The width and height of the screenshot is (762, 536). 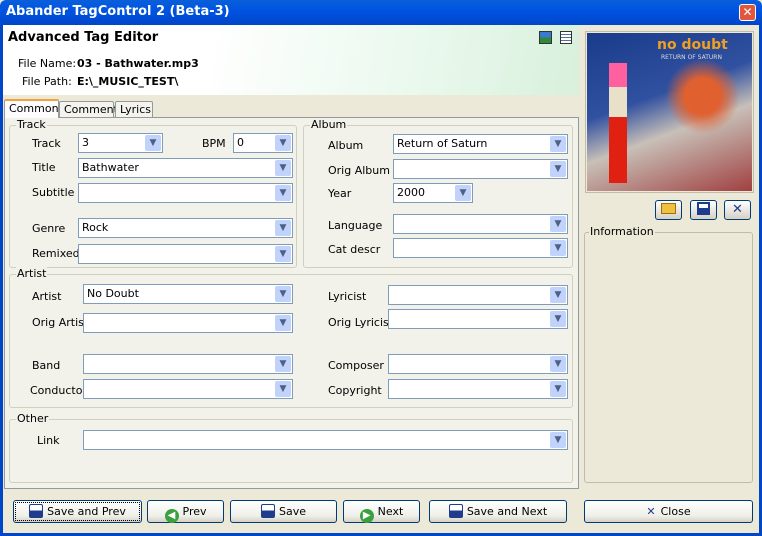 What do you see at coordinates (669, 112) in the screenshot?
I see `album-cover-image: no doubt RETURN OF SATURN` at bounding box center [669, 112].